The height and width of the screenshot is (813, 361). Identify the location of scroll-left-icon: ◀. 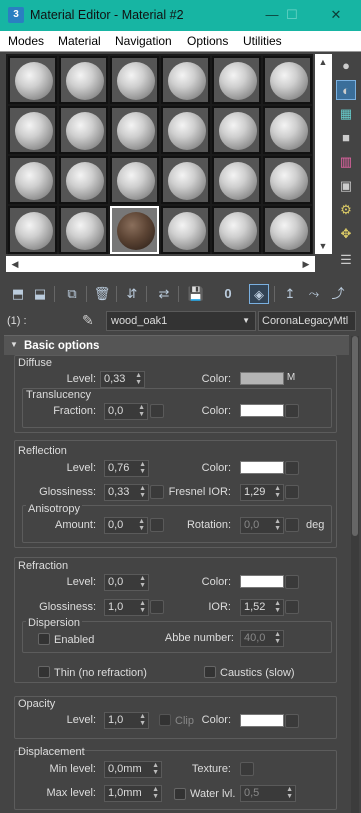
(15, 264).